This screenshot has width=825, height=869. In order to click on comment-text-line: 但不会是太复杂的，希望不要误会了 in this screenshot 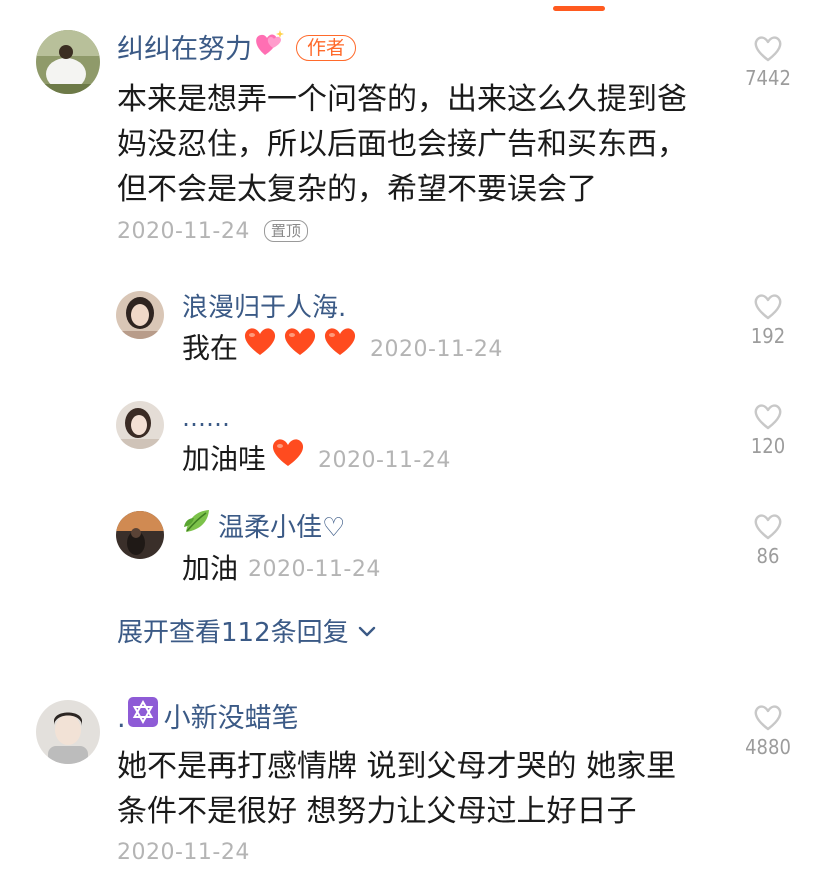, I will do `click(357, 189)`.